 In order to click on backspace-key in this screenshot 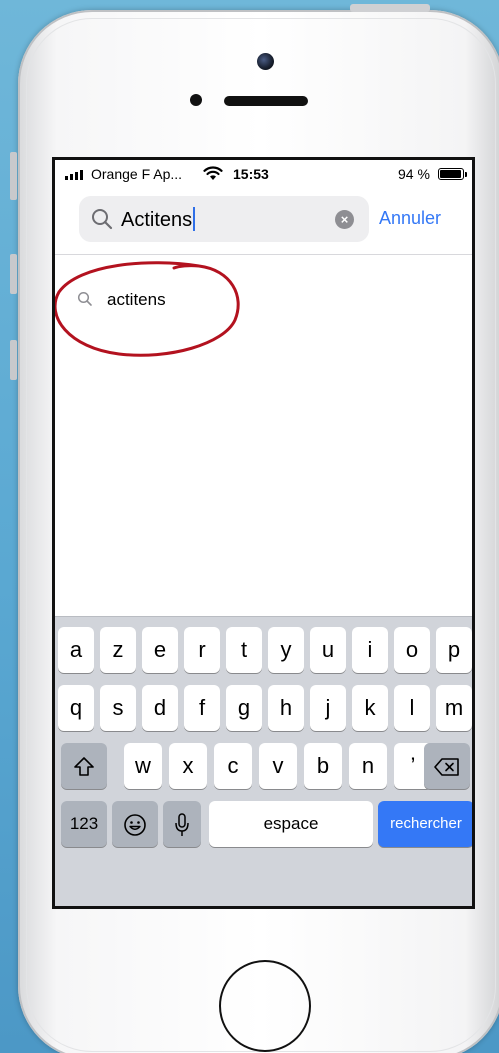, I will do `click(447, 766)`.